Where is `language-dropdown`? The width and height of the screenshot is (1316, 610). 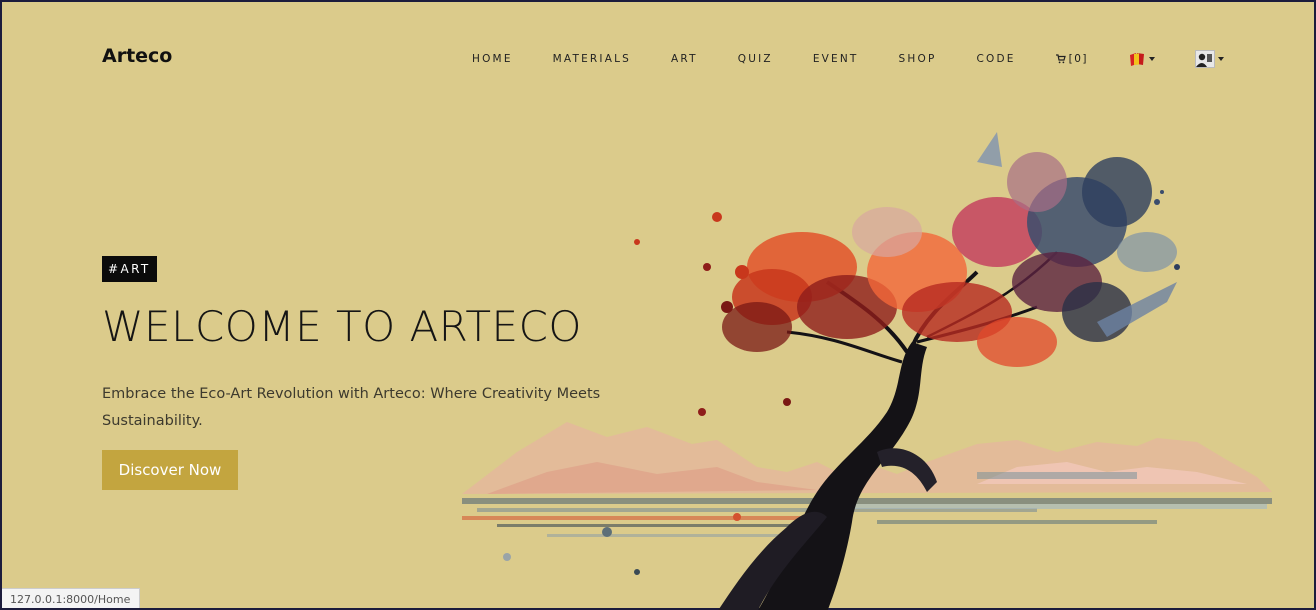
language-dropdown is located at coordinates (1142, 59).